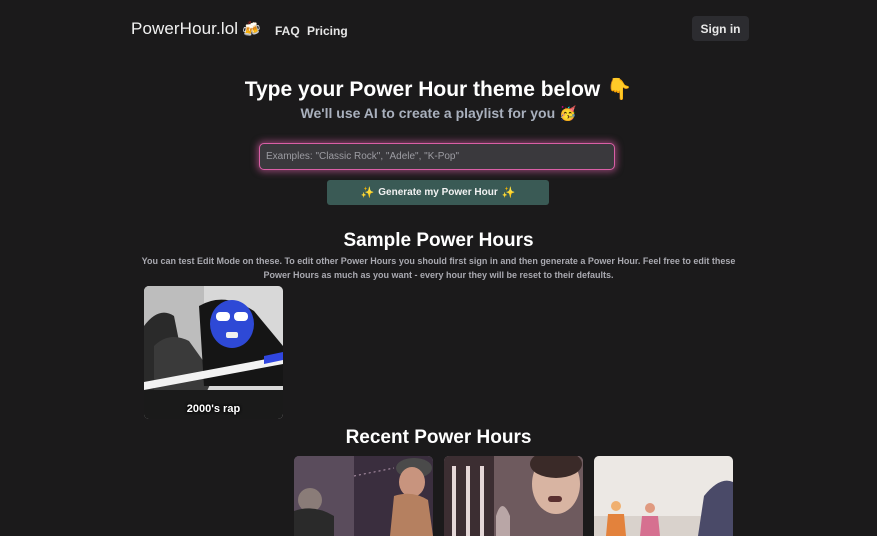 This screenshot has width=877, height=536. I want to click on sample-thumbnail, so click(213, 352).